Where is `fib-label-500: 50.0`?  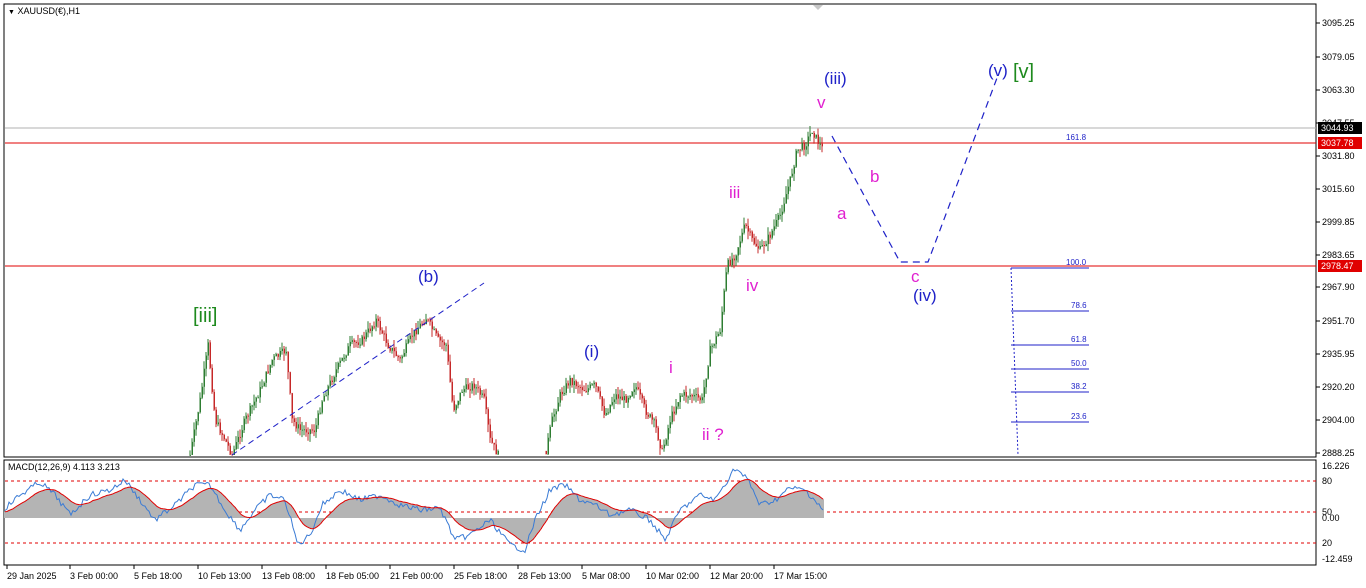
fib-label-500: 50.0 is located at coordinates (1079, 363).